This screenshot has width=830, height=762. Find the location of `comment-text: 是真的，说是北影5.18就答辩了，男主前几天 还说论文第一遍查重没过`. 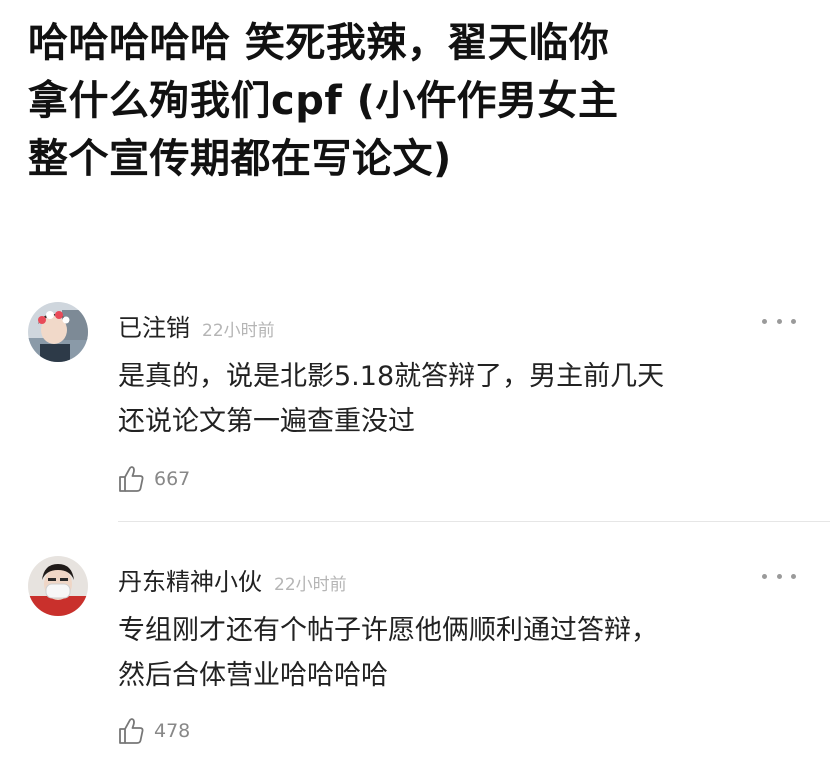

comment-text: 是真的，说是北影5.18就答辩了，男主前几天 还说论文第一遍查重没过 is located at coordinates (463, 399).